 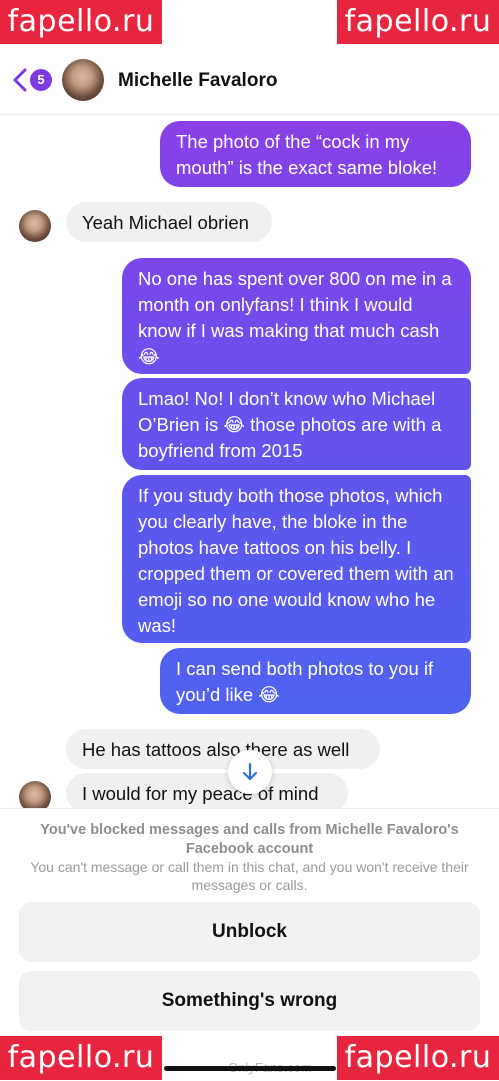 What do you see at coordinates (41, 80) in the screenshot?
I see `unread-count-badge: 5` at bounding box center [41, 80].